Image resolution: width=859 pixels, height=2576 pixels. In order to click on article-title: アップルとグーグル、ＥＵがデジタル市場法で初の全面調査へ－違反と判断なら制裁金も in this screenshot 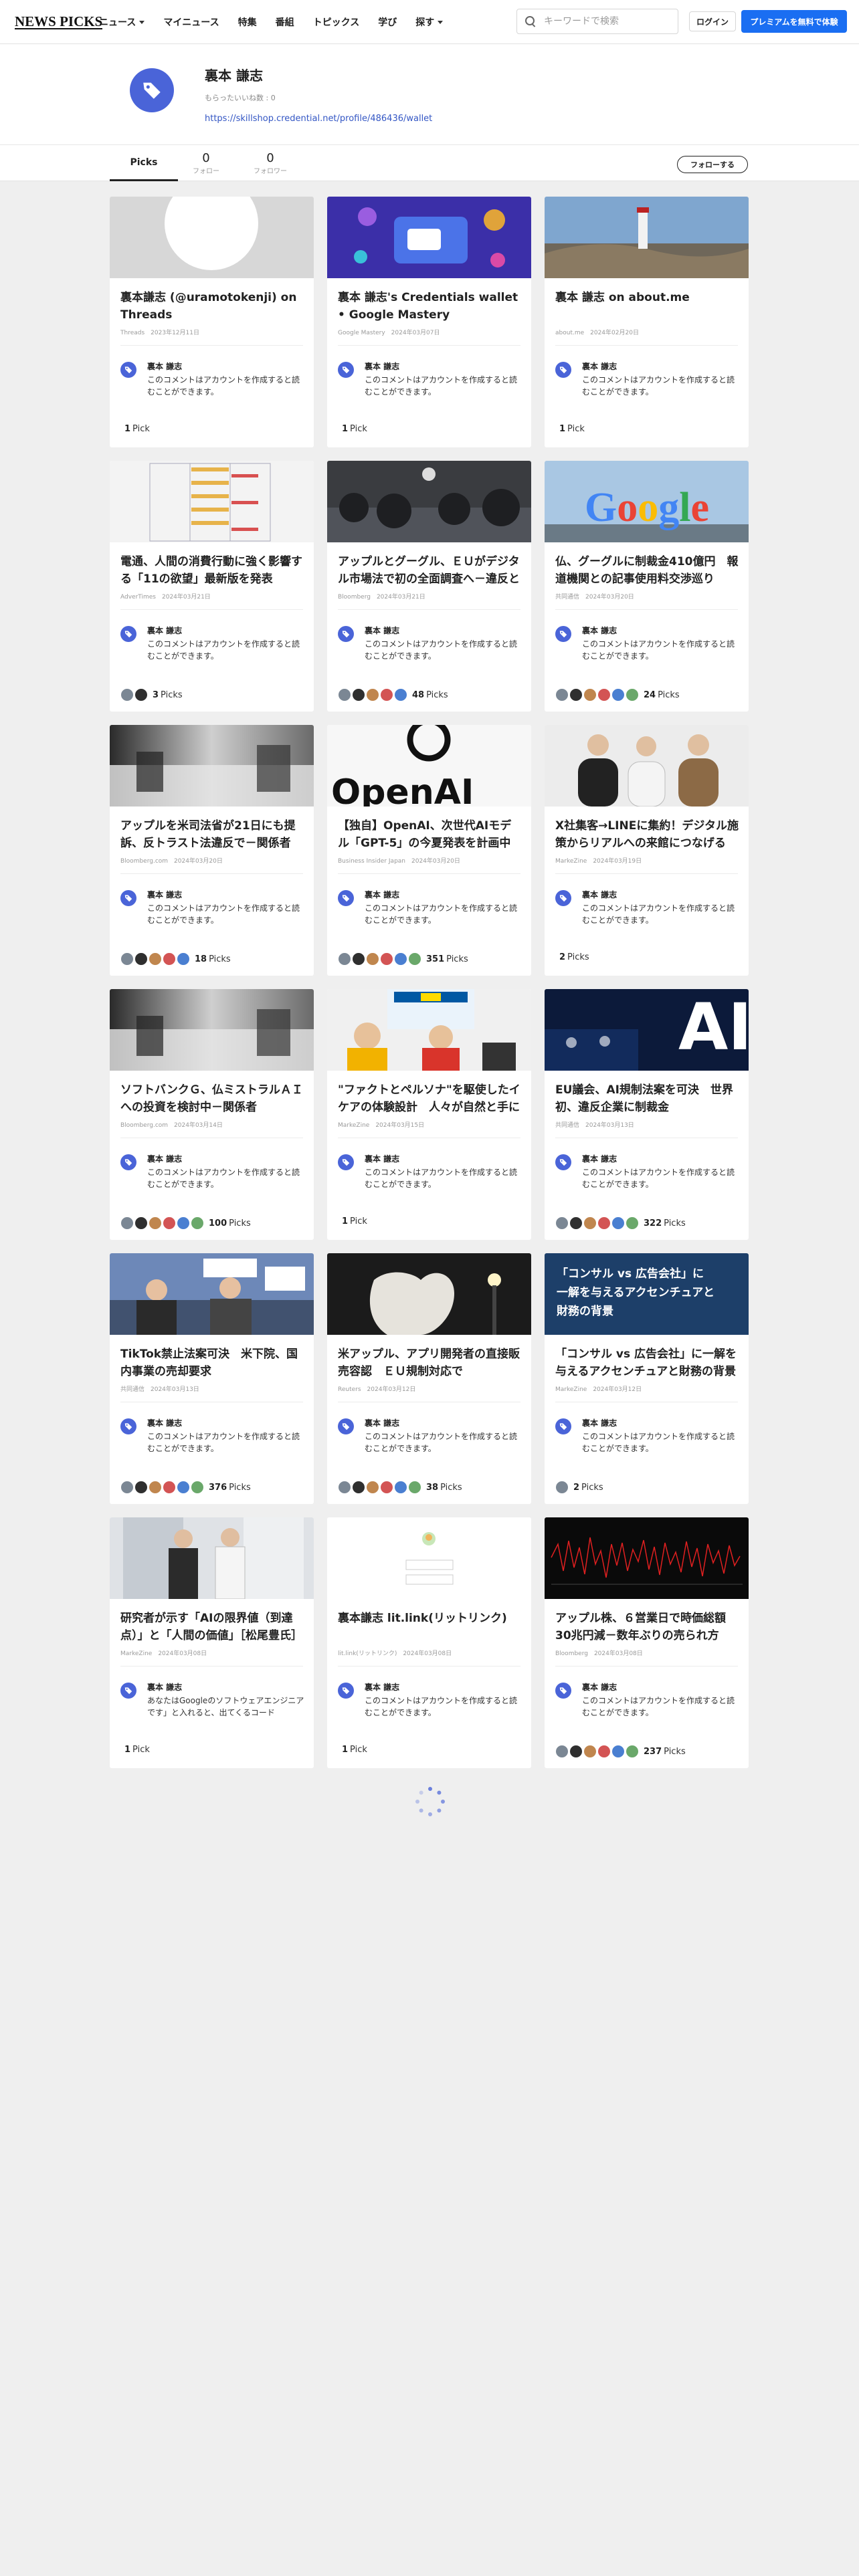, I will do `click(429, 570)`.